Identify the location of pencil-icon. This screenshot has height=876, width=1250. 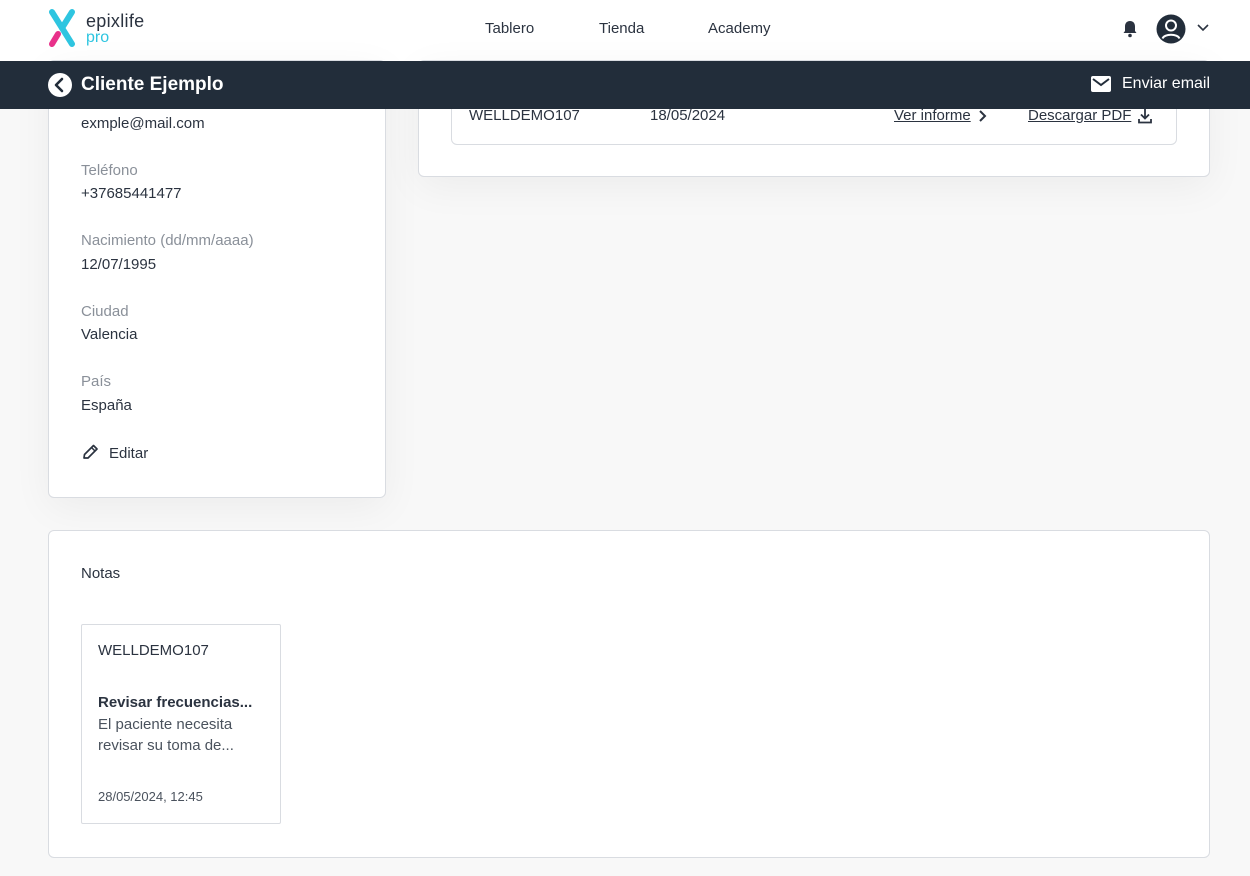
(90, 451).